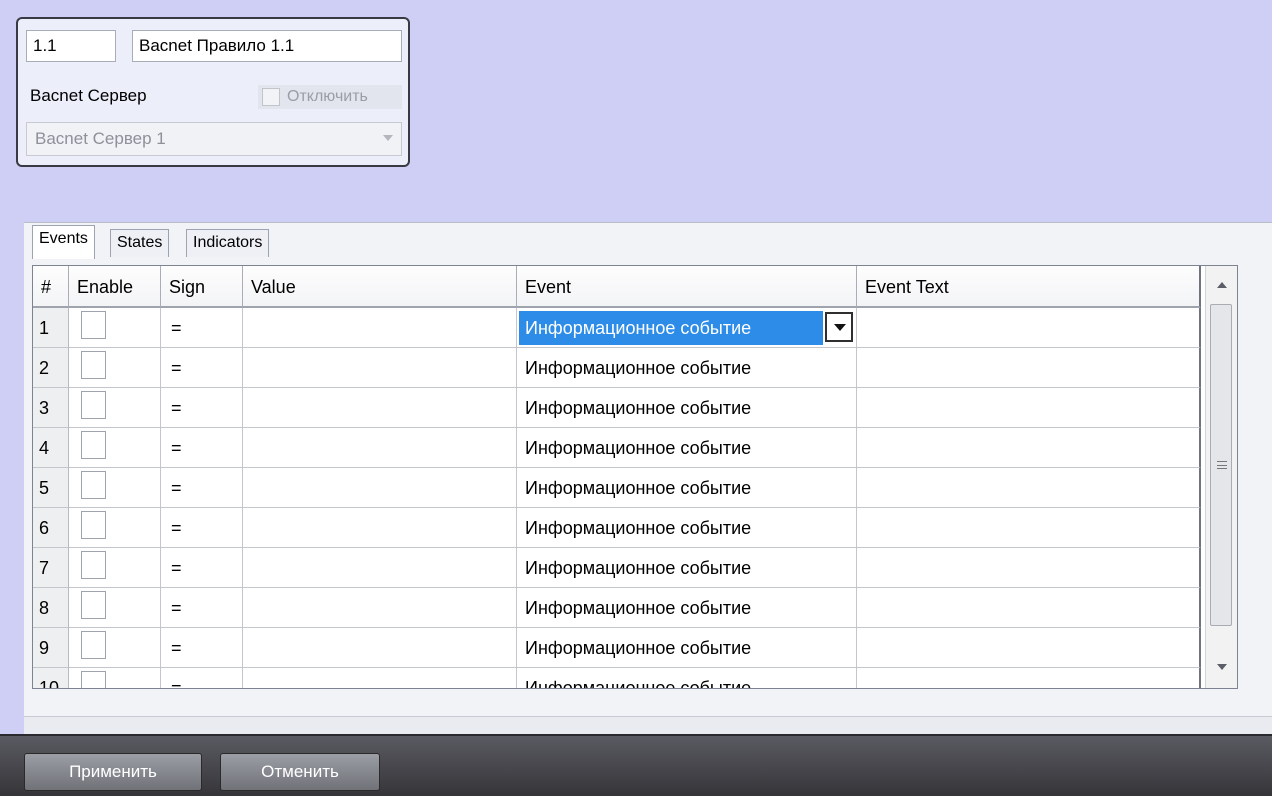 This screenshot has height=796, width=1272. What do you see at coordinates (1221, 286) in the screenshot?
I see `scroll-up-icon` at bounding box center [1221, 286].